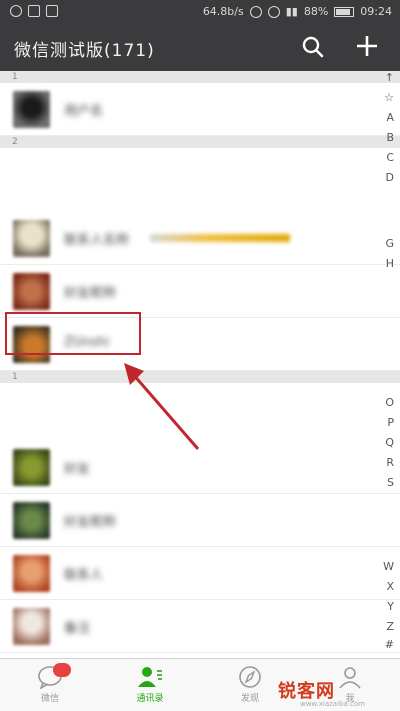 The width and height of the screenshot is (400, 711). What do you see at coordinates (250, 677) in the screenshot?
I see `compass-icon` at bounding box center [250, 677].